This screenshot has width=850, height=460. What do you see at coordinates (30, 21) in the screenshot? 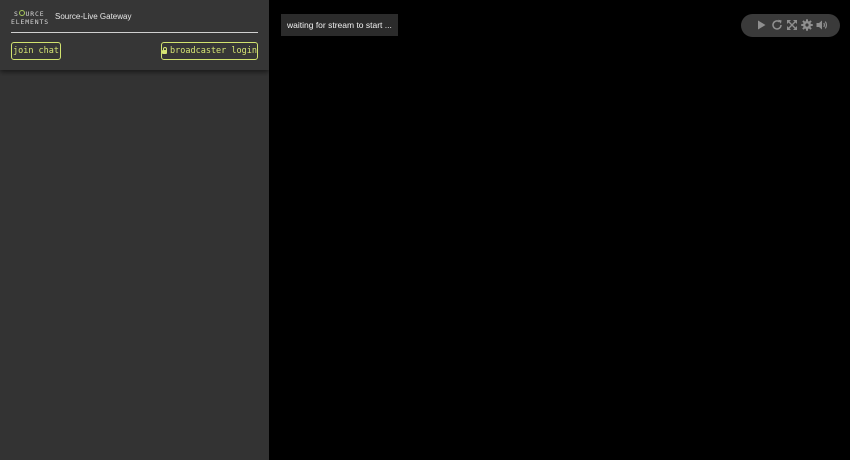
I see `logo-line-elements: ELEMENTS` at bounding box center [30, 21].